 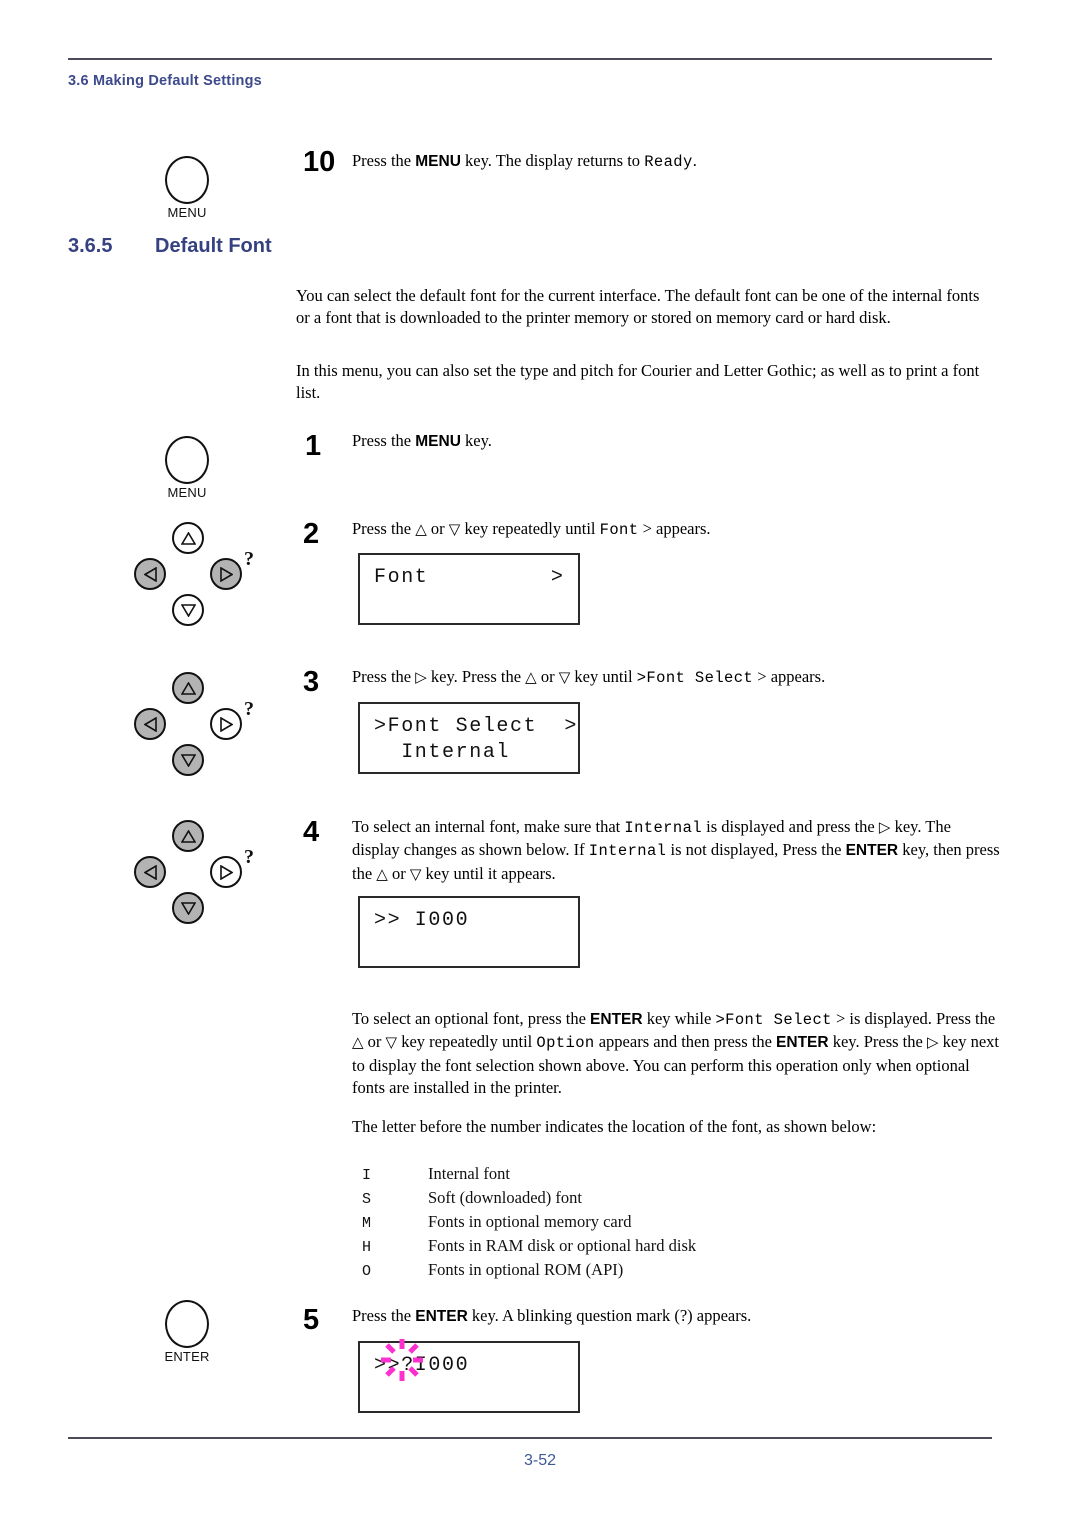 I want to click on step5-enter-keyword: ENTER, so click(x=441, y=1316).